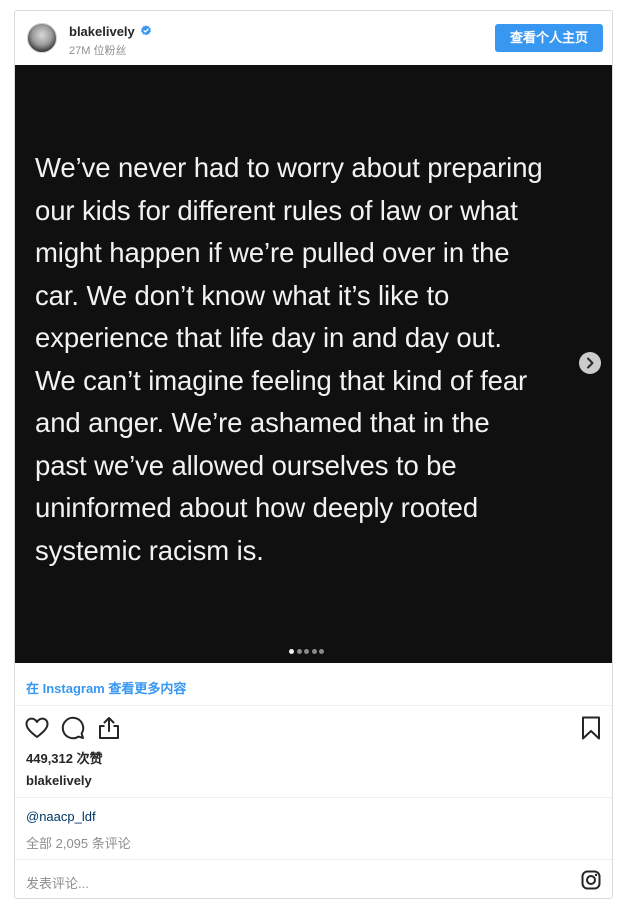  I want to click on caption-username: blakelively, so click(59, 780).